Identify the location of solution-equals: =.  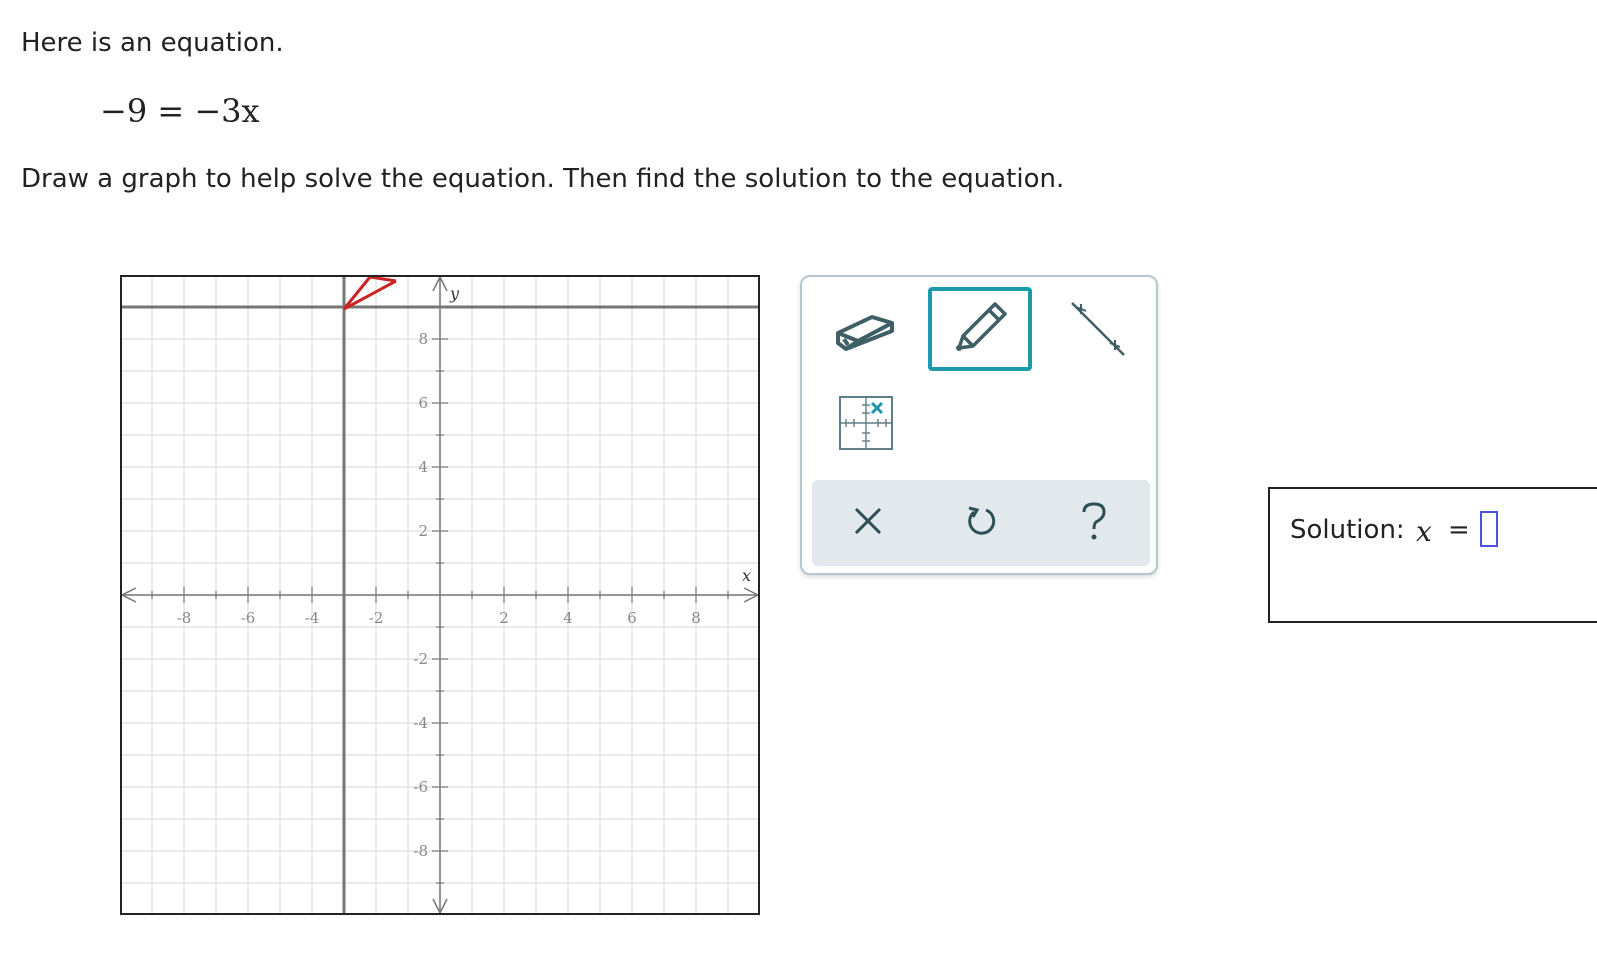
(1459, 530).